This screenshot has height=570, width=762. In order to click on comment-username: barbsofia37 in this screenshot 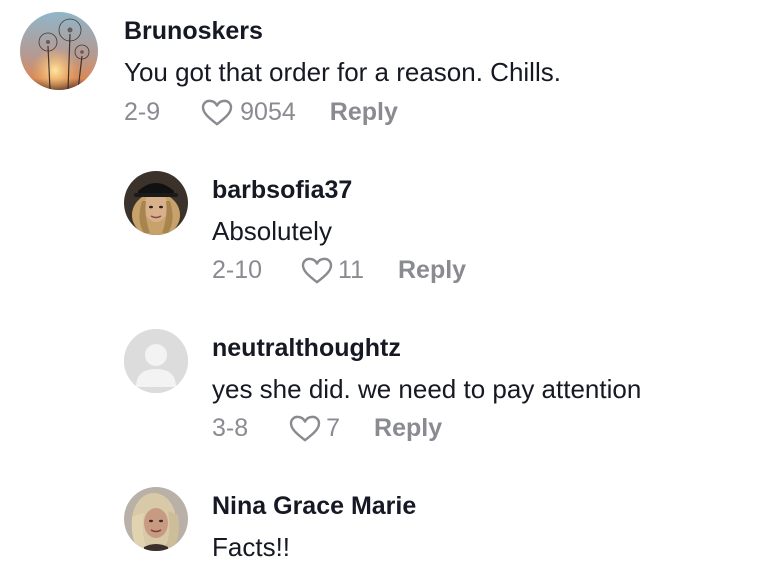, I will do `click(282, 190)`.